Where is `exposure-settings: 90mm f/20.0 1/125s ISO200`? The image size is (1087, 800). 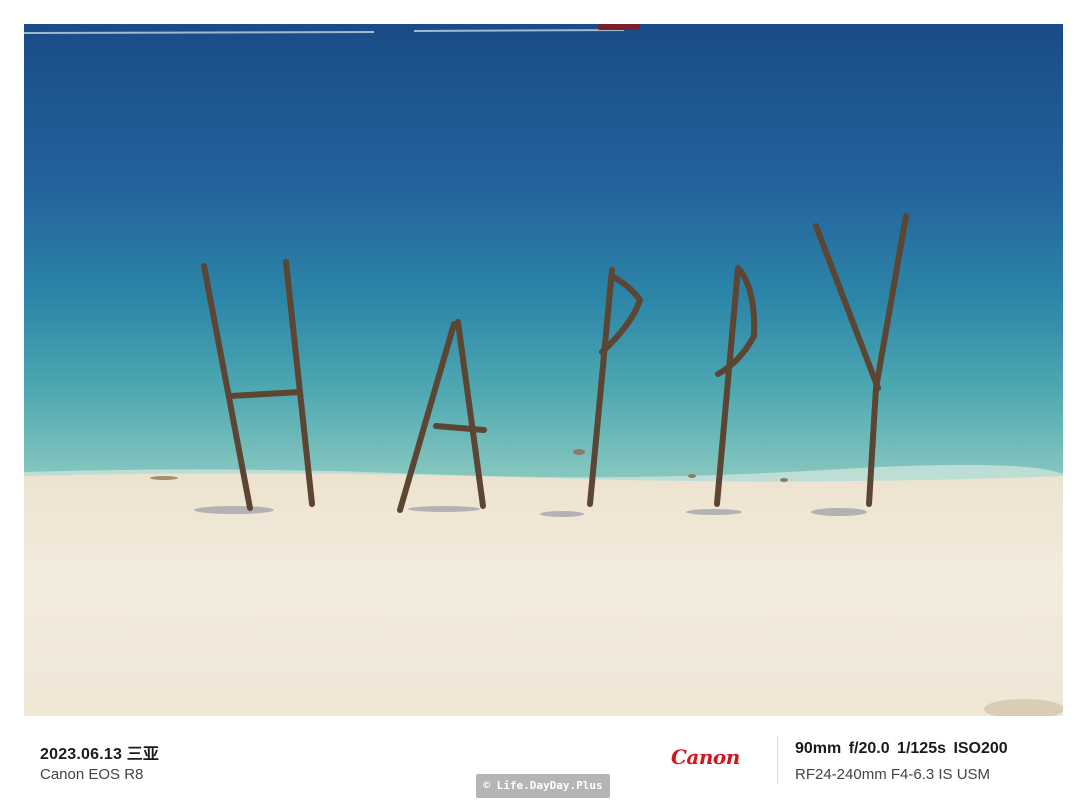 exposure-settings: 90mm f/20.0 1/125s ISO200 is located at coordinates (901, 748).